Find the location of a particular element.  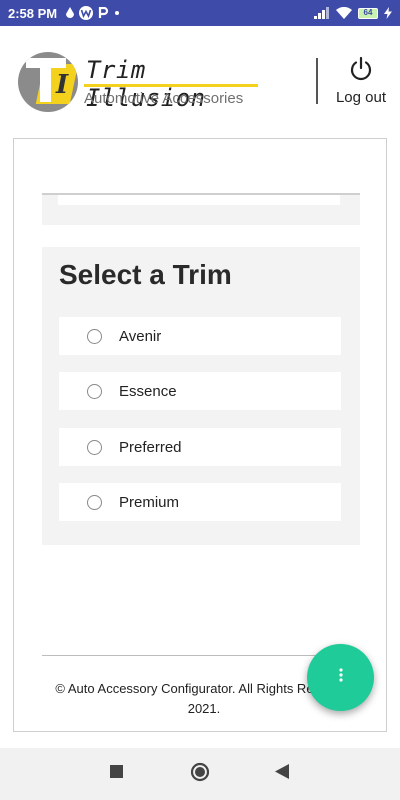

signal-icon is located at coordinates (322, 13).